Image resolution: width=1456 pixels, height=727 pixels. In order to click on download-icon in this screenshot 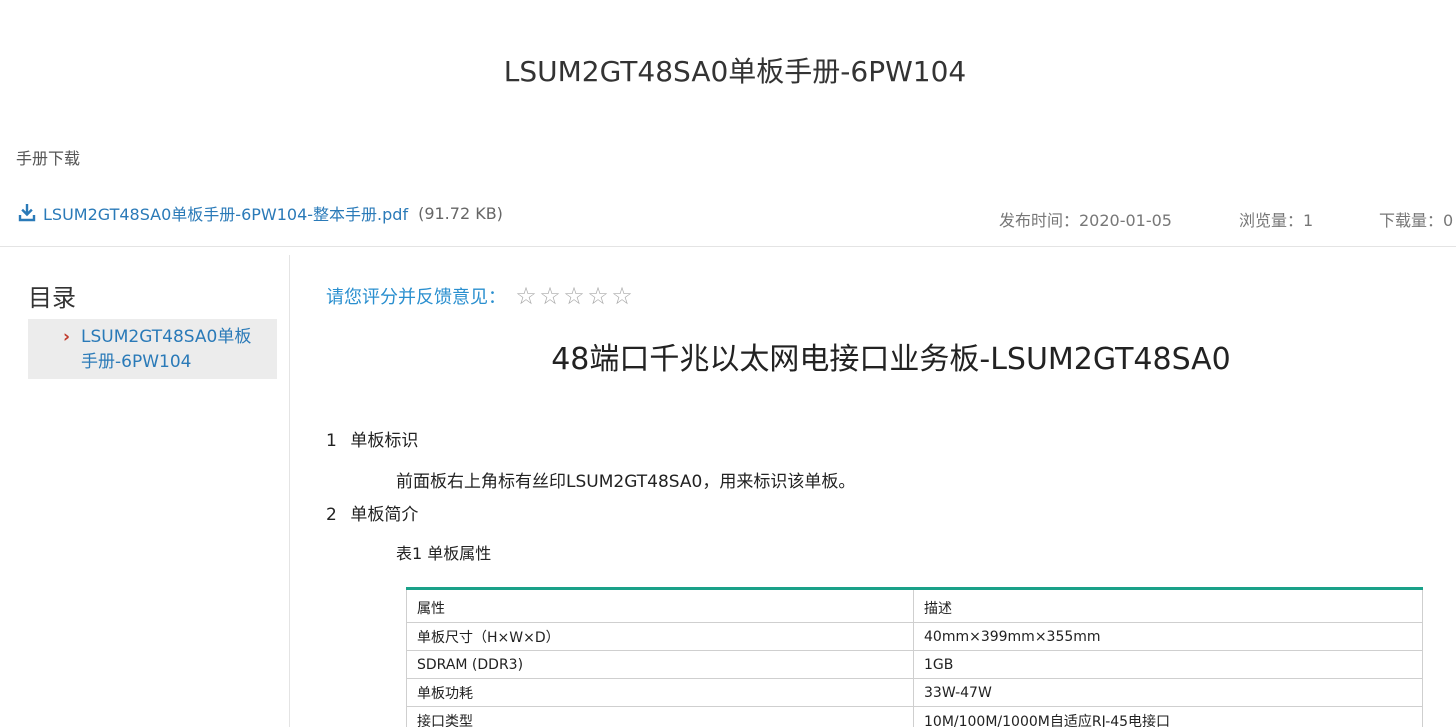, I will do `click(27, 212)`.